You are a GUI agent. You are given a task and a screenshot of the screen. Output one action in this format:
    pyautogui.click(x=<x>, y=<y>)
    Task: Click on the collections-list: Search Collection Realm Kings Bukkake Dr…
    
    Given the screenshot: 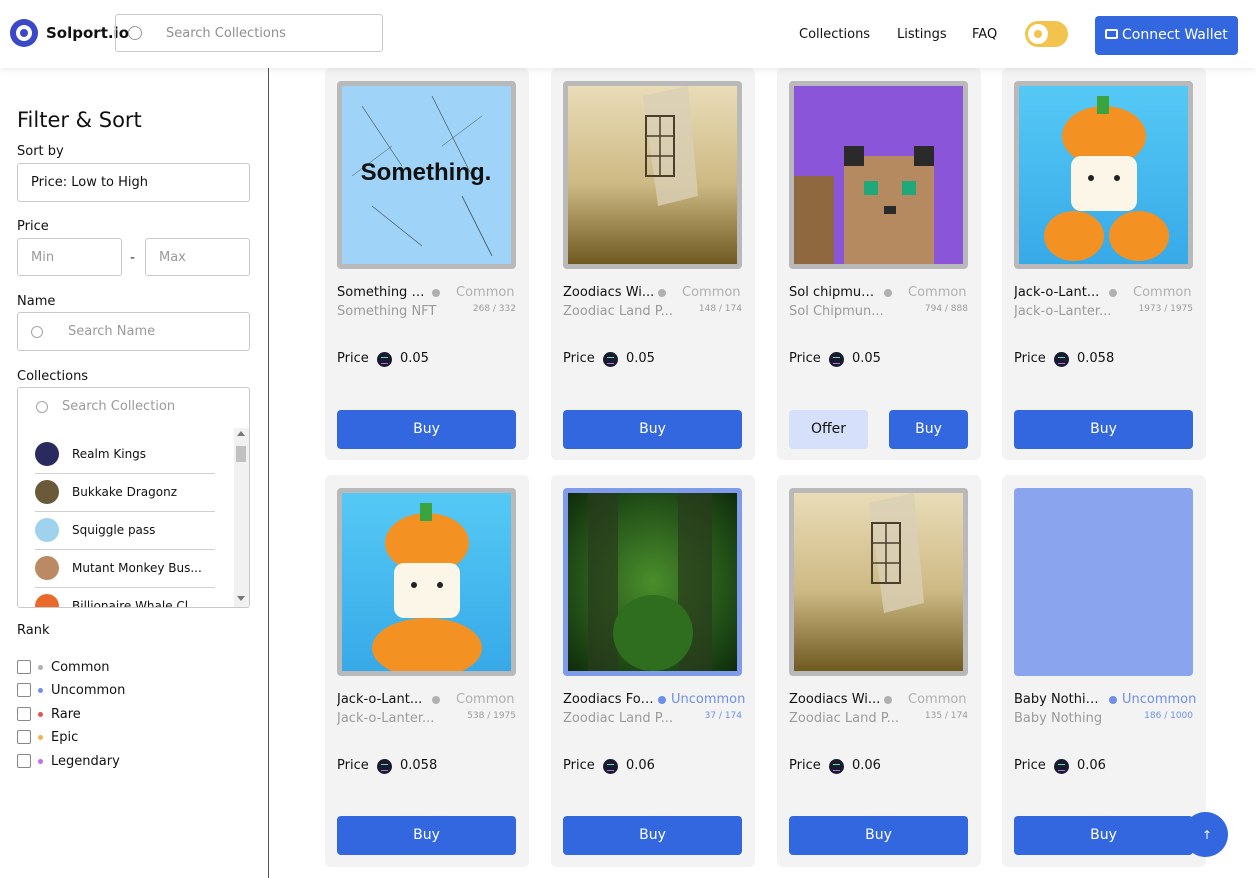 What is the action you would take?
    pyautogui.click(x=133, y=497)
    